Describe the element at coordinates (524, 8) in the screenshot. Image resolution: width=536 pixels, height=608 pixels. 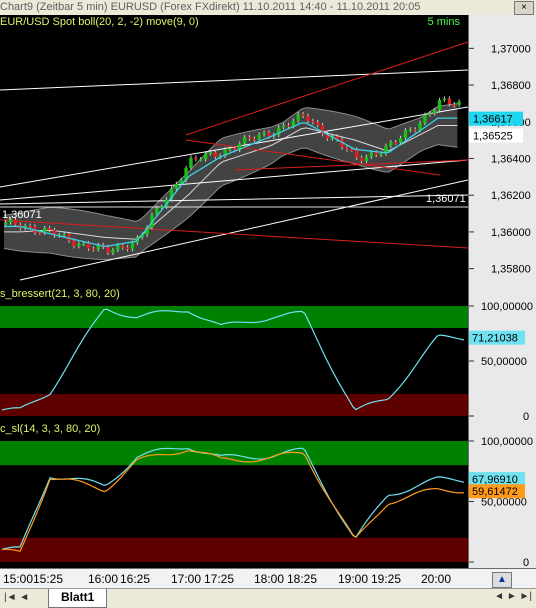
I see `close-button: ×` at that location.